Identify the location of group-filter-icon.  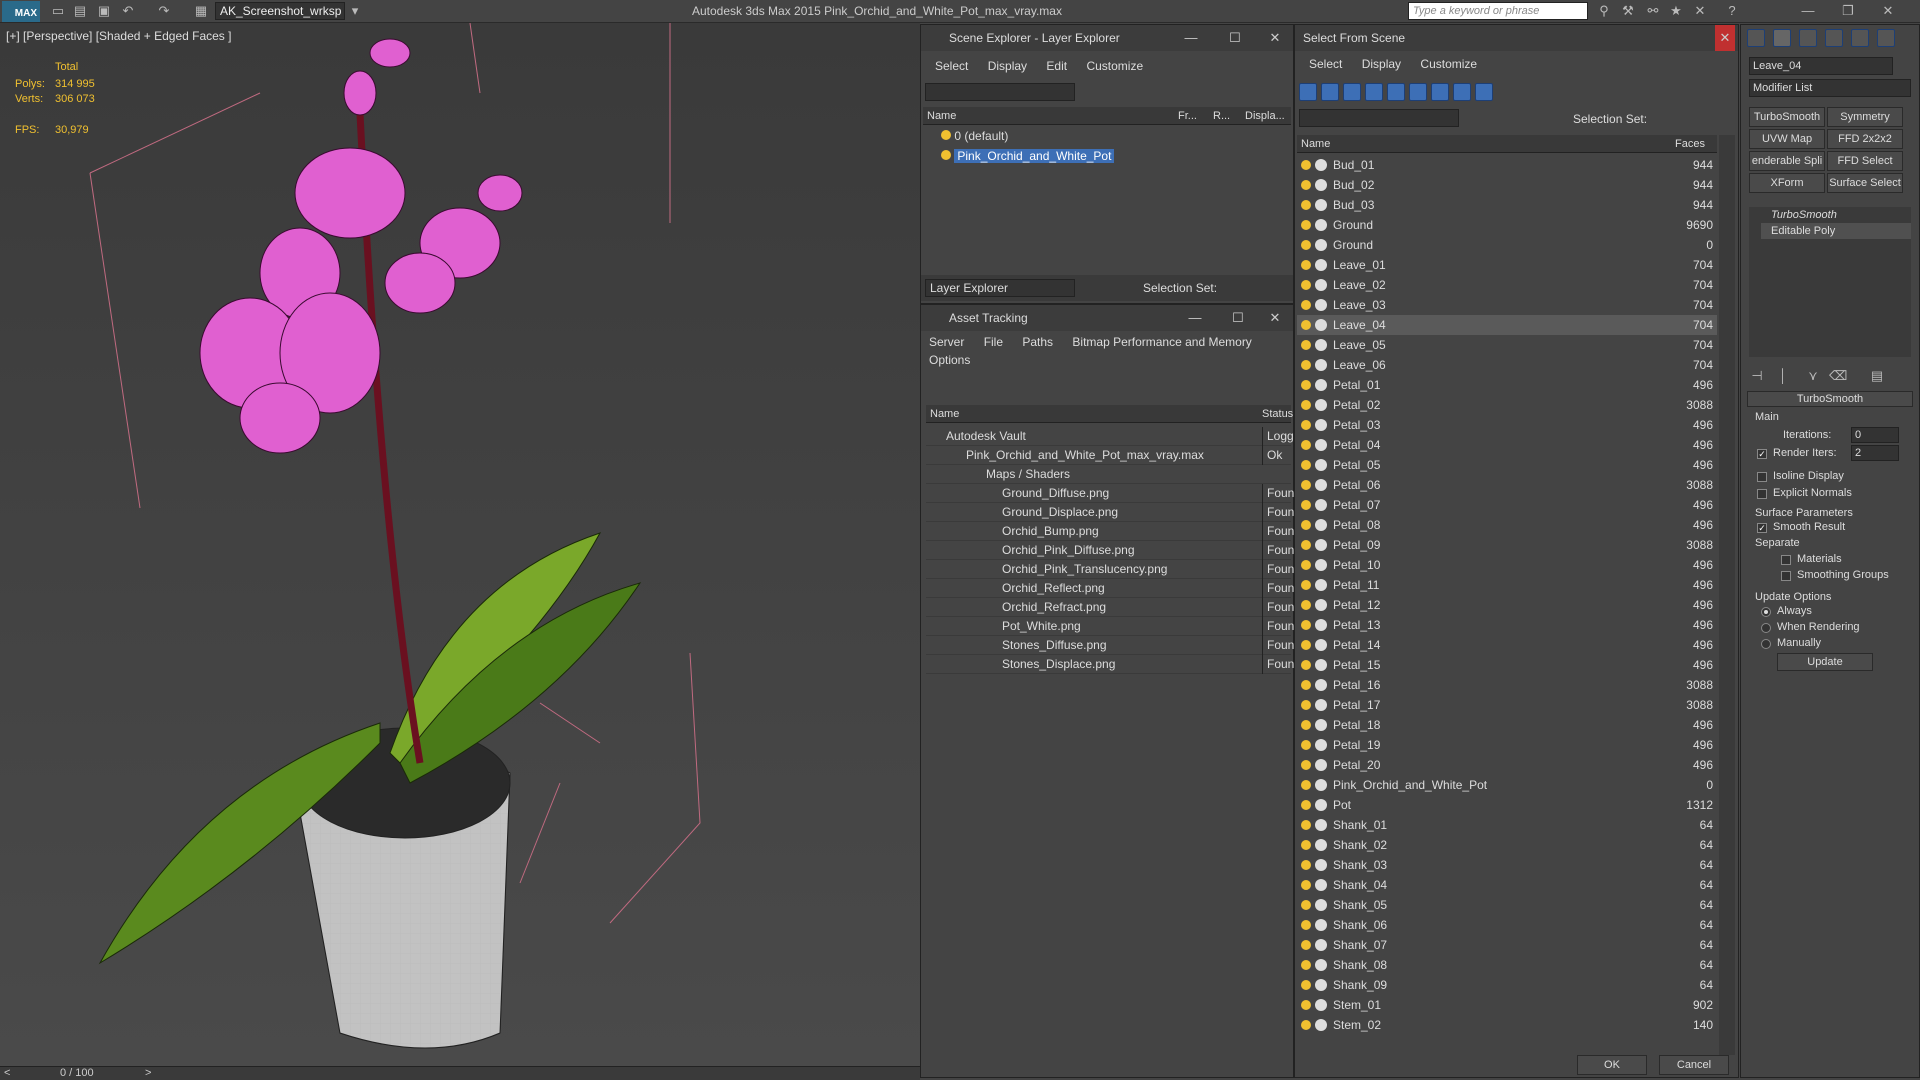
(1440, 92).